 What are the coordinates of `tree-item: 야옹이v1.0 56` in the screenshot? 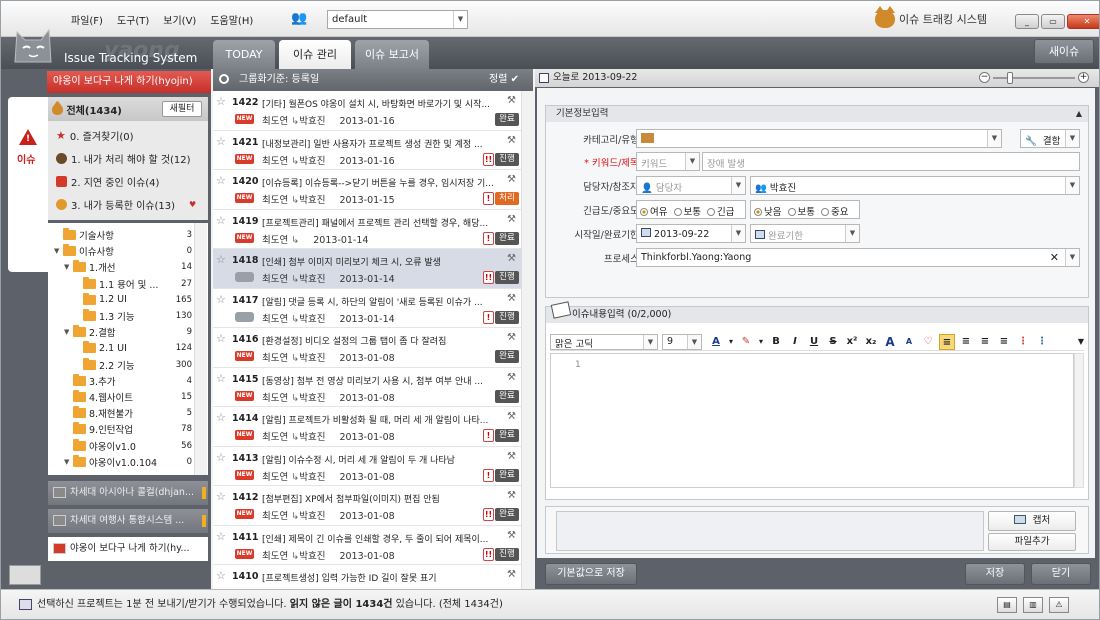 It's located at (121, 446).